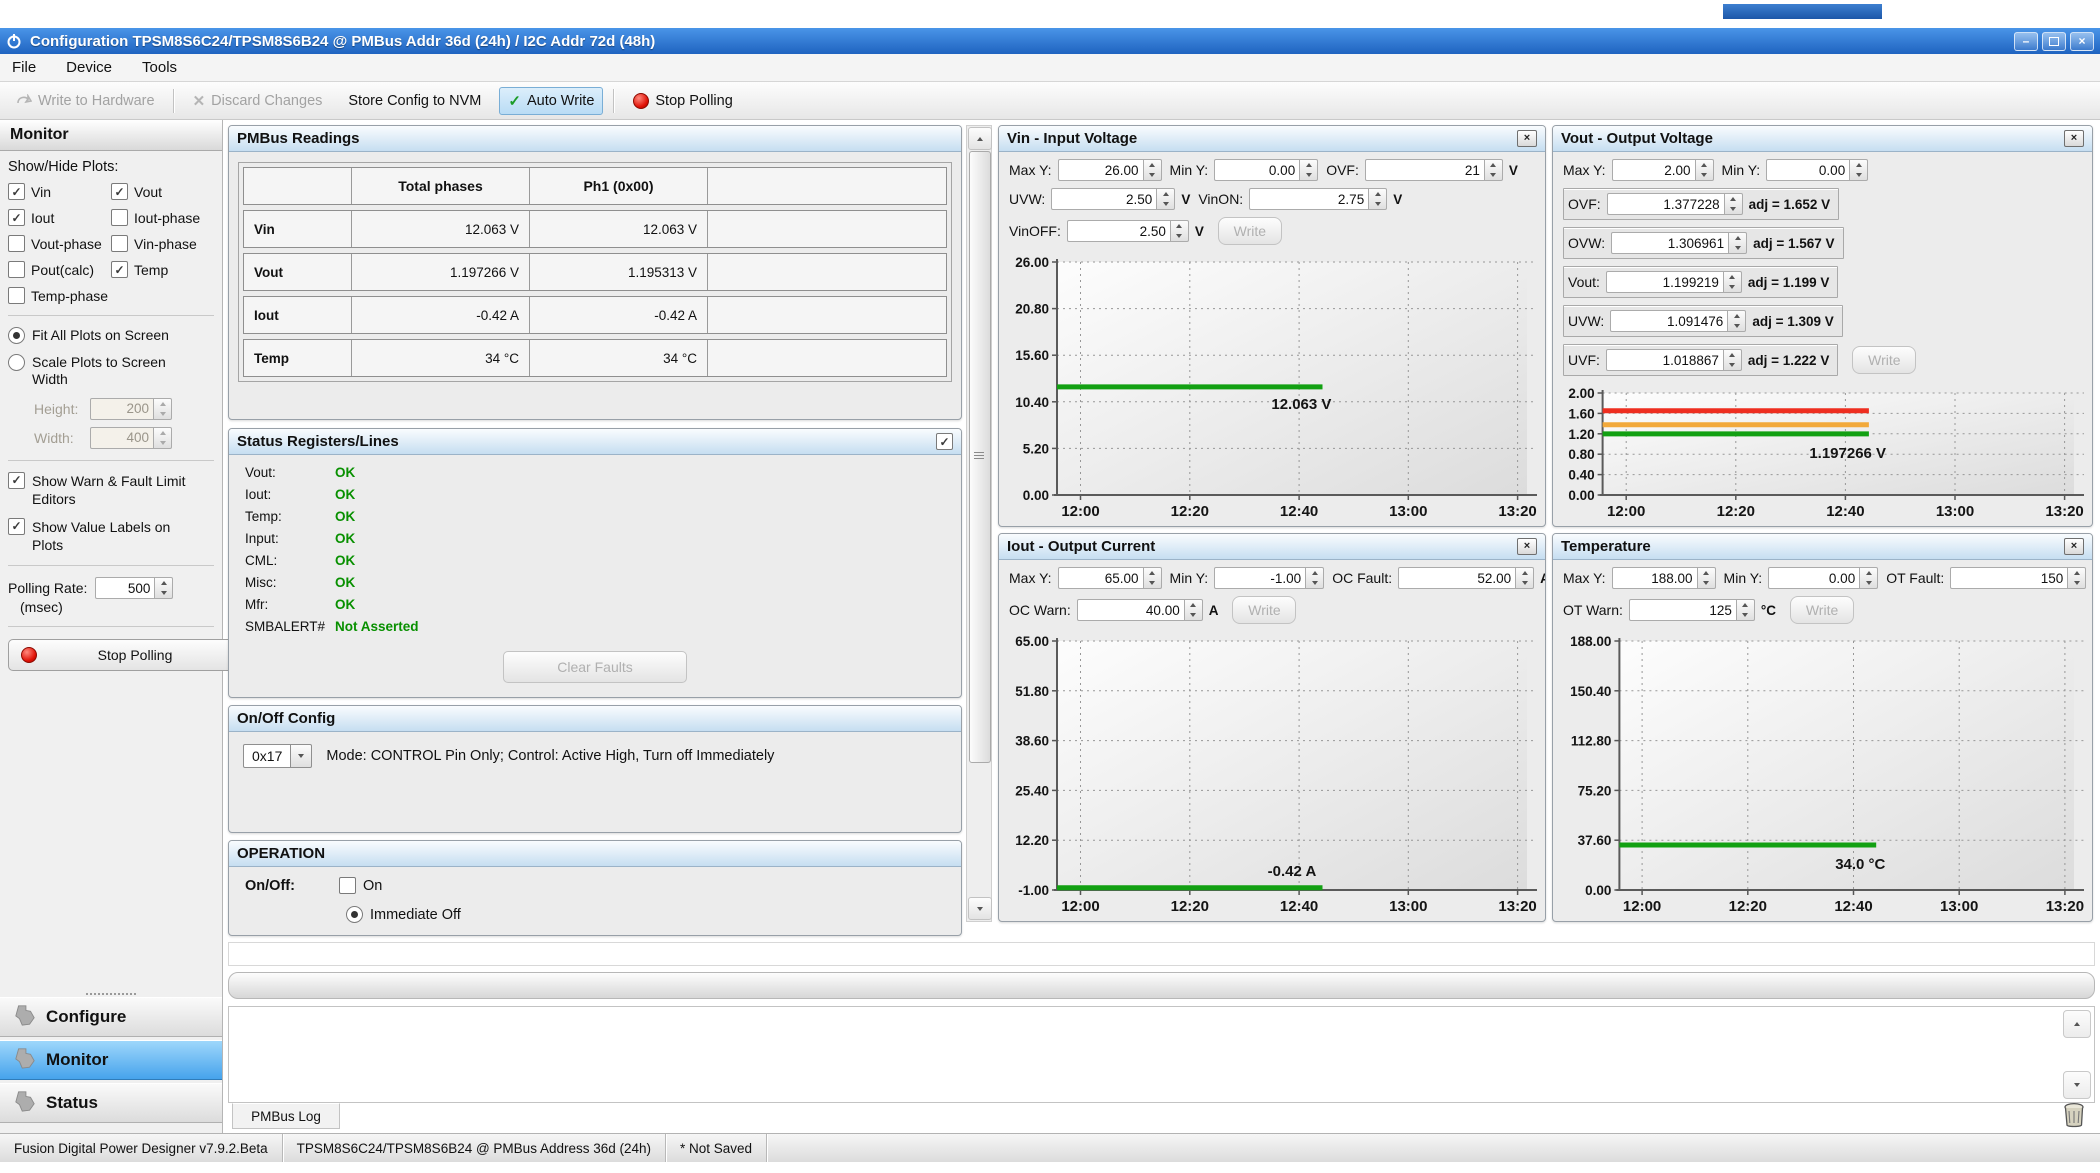 The height and width of the screenshot is (1173, 2100). Describe the element at coordinates (125, 588) in the screenshot. I see `polling-rate-input` at that location.